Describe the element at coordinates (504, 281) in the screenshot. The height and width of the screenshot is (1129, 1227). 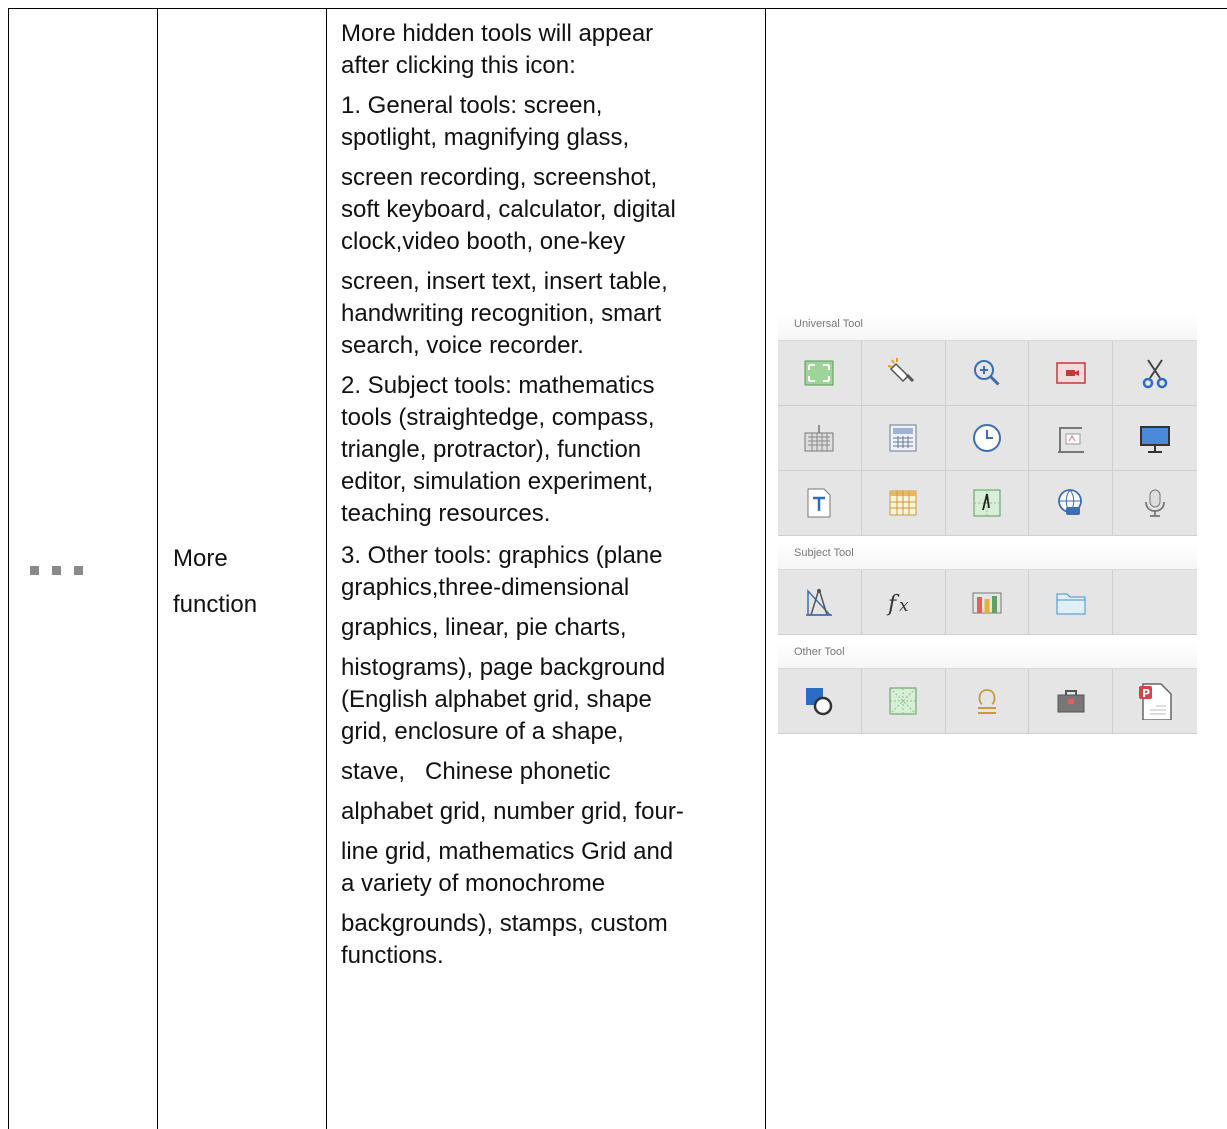
I see `desc-line: screen, insert text, insert table,` at that location.